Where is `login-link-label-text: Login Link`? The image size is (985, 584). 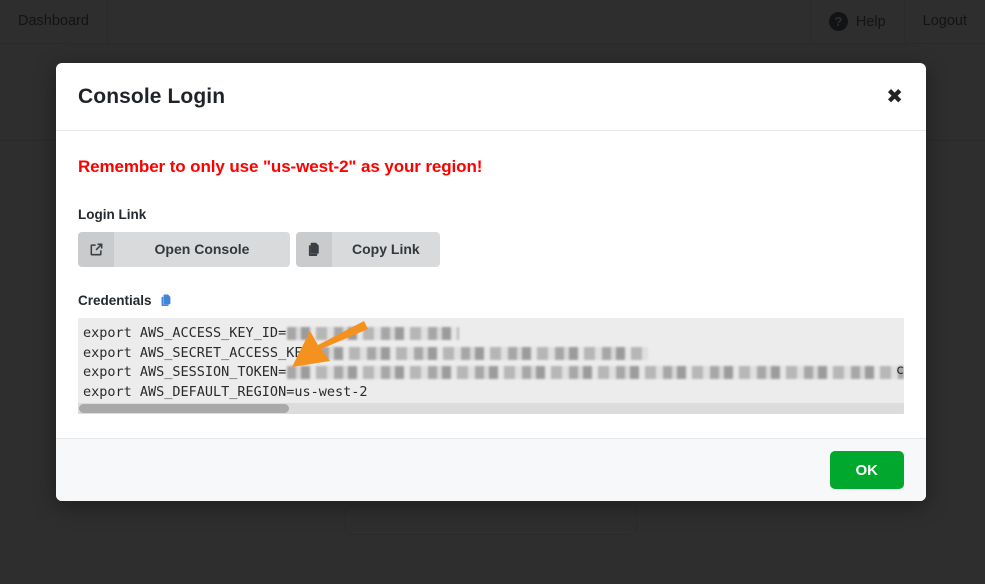 login-link-label-text: Login Link is located at coordinates (112, 214).